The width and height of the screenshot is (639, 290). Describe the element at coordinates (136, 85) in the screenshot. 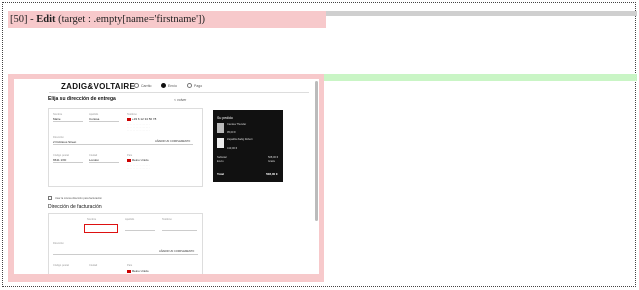

I see `step-cart-dot` at that location.